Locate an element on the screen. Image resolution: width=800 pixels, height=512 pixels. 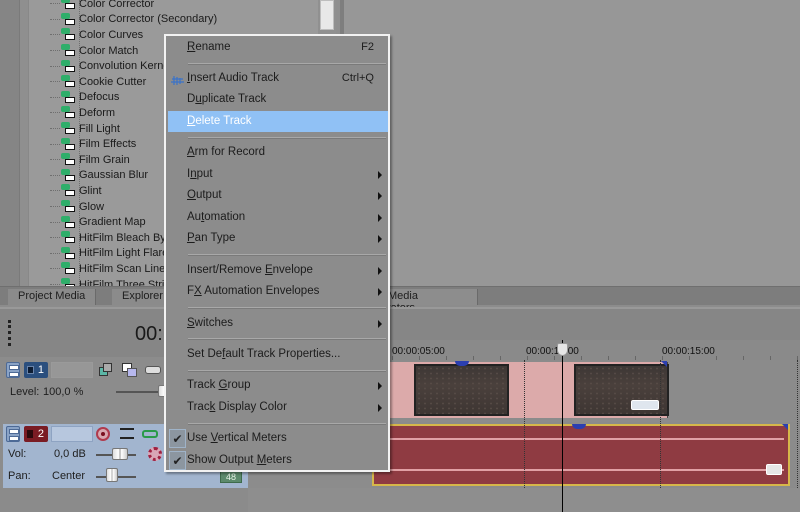
menu-item-delete-track: Delete Track is located at coordinates (278, 121).